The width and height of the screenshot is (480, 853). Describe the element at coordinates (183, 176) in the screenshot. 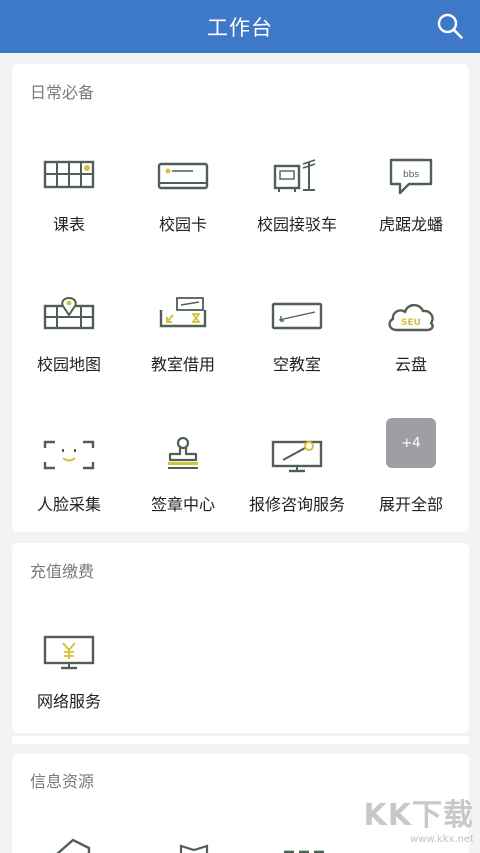

I see `card-icon` at that location.